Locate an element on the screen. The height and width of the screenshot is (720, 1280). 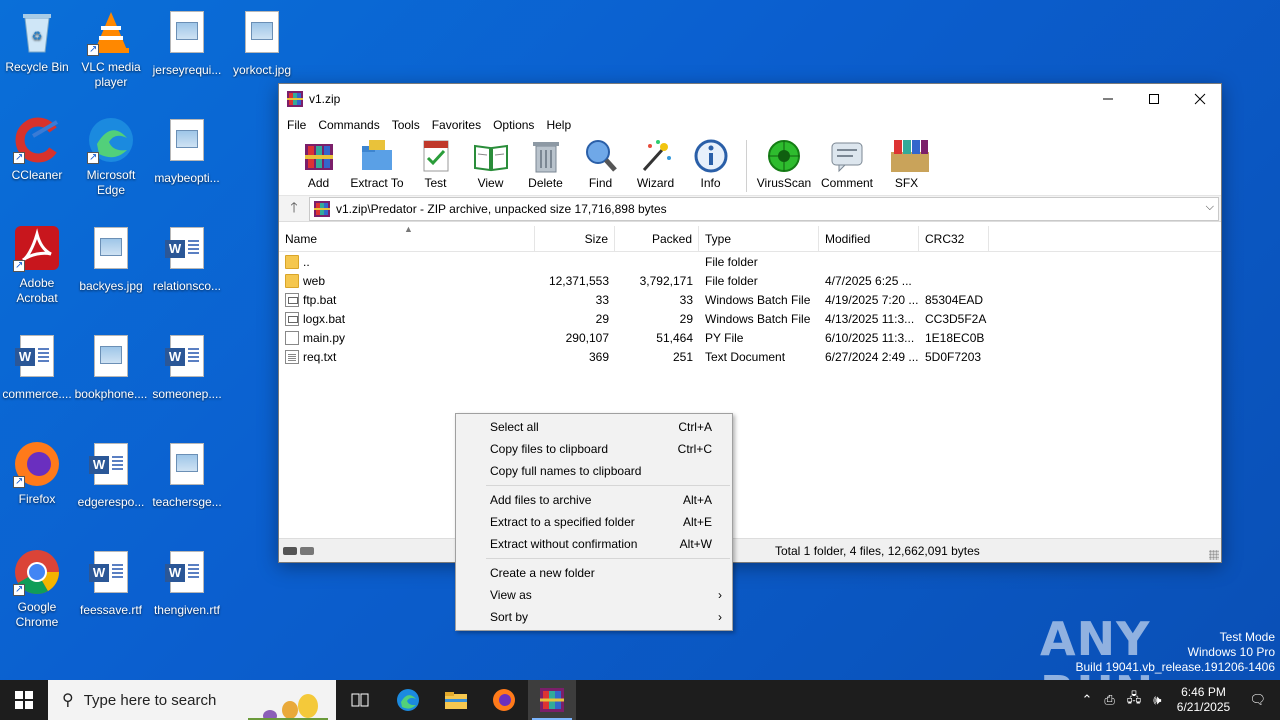
menu-item-shortcut: Ctrl+A is located at coordinates (695, 427).